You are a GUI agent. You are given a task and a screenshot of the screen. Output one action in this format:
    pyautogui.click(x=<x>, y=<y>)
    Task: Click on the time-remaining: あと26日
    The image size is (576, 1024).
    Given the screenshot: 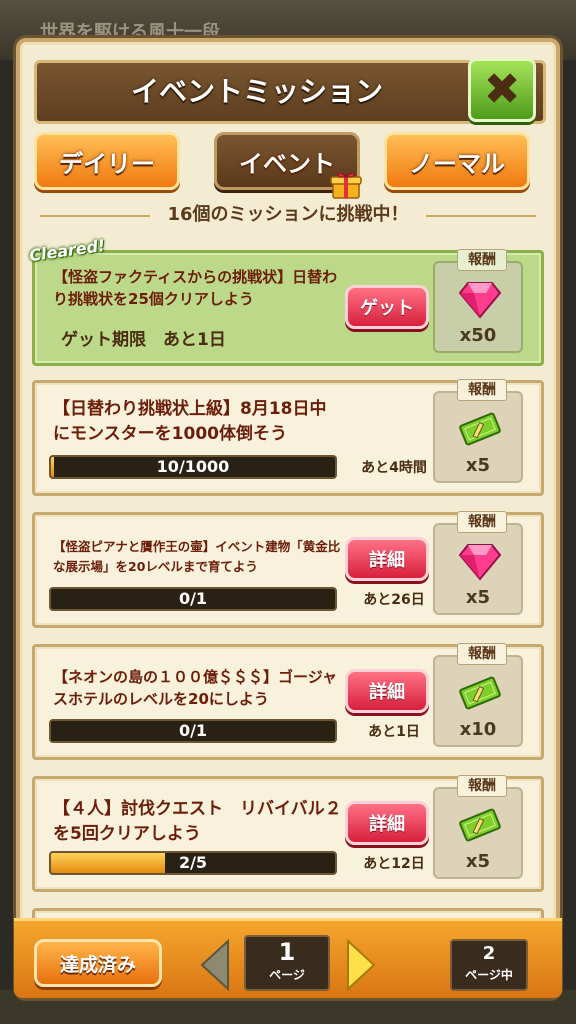 What is the action you would take?
    pyautogui.click(x=394, y=600)
    